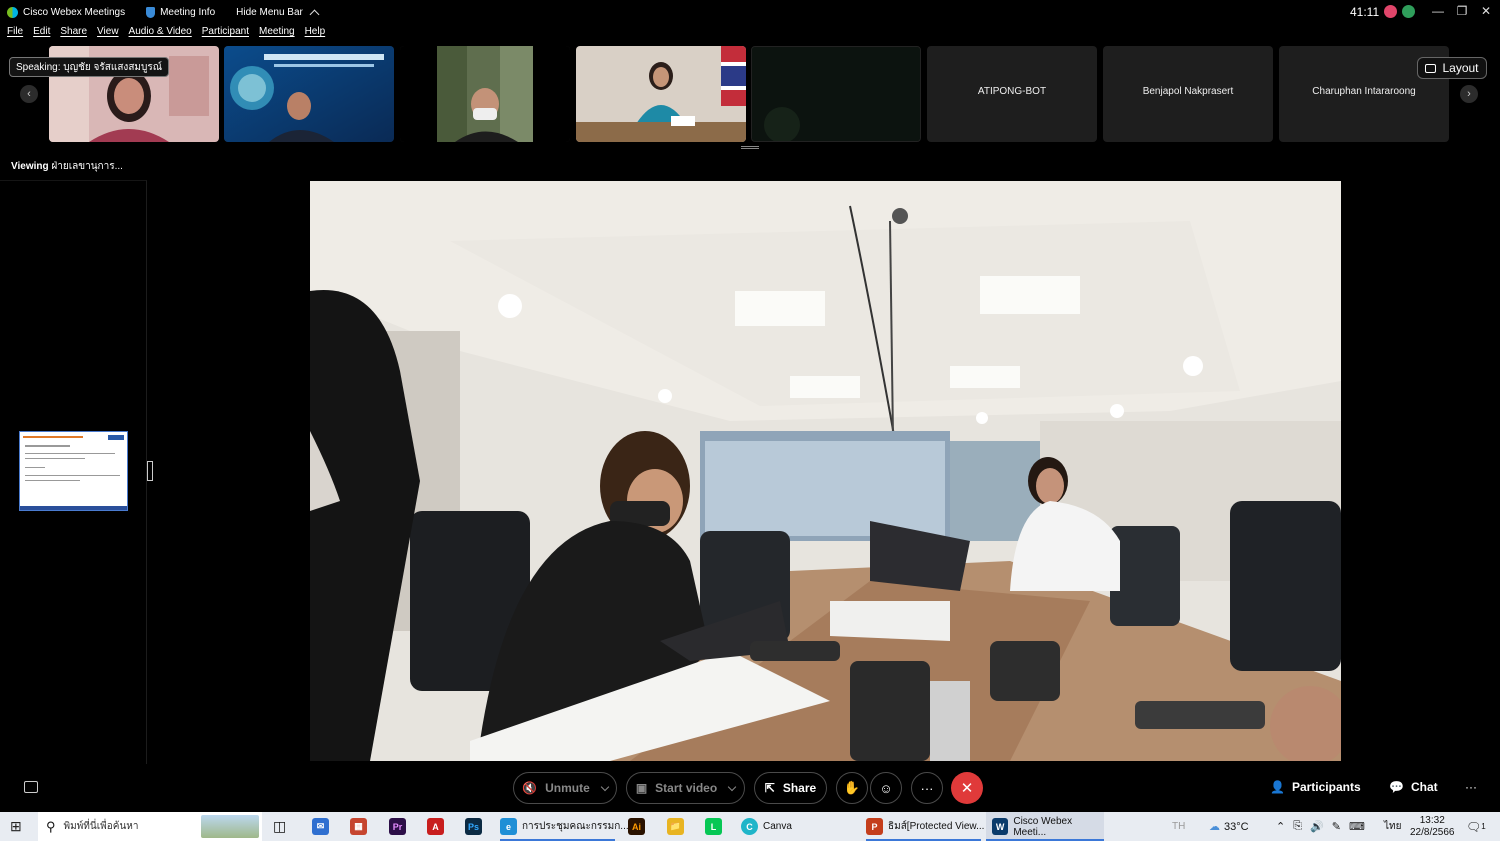  I want to click on minimize-button: —, so click(1438, 11).